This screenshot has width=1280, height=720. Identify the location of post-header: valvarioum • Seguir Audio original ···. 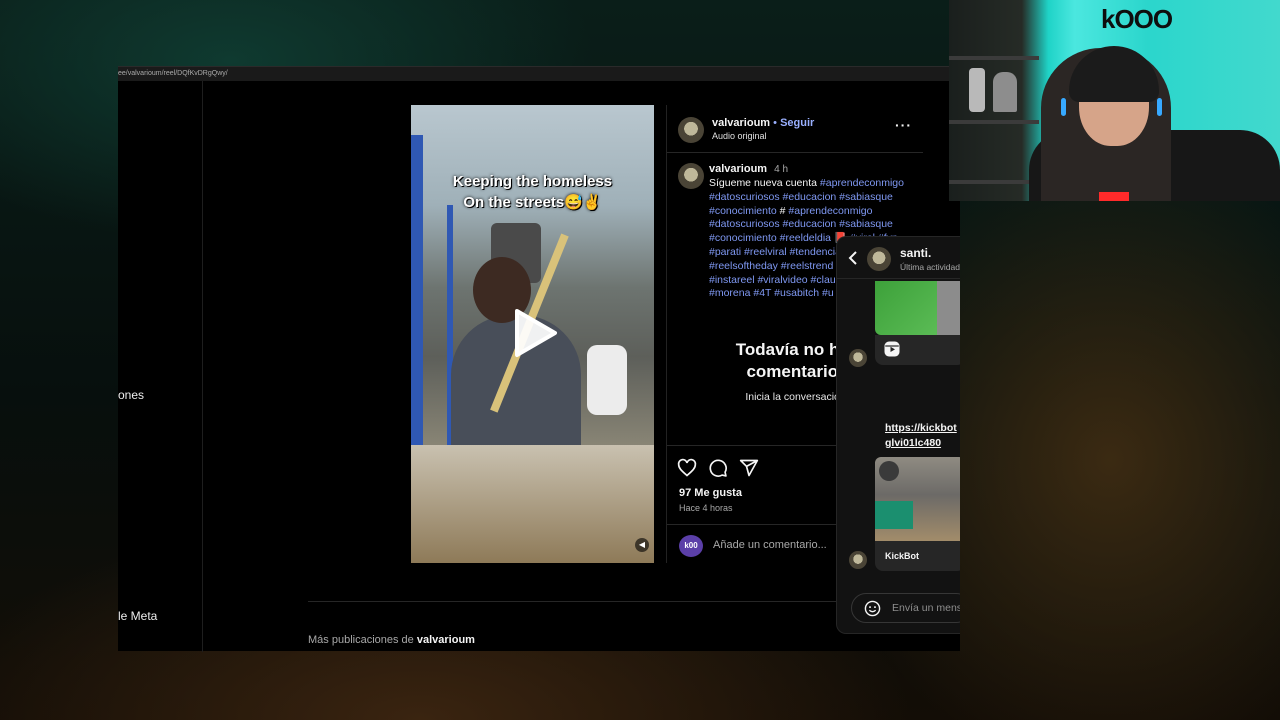
(795, 129).